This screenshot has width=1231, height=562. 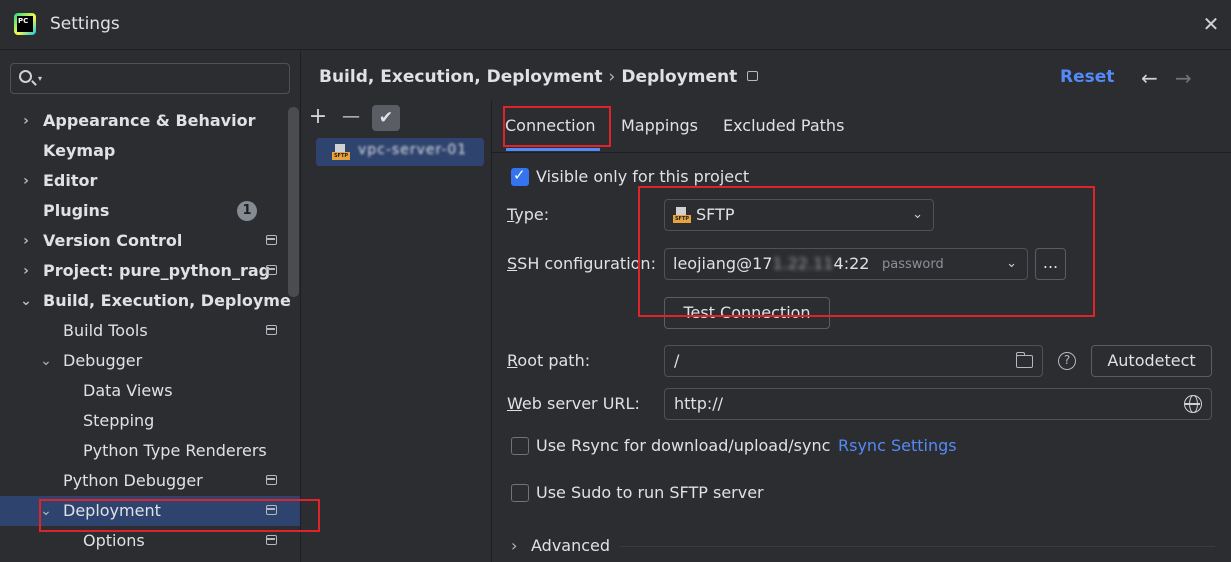 What do you see at coordinates (747, 313) in the screenshot?
I see `test-connection-button: Test Connection` at bounding box center [747, 313].